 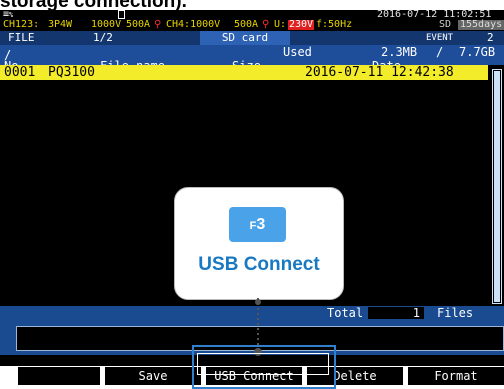 What do you see at coordinates (263, 364) in the screenshot?
I see `highlight-inner` at bounding box center [263, 364].